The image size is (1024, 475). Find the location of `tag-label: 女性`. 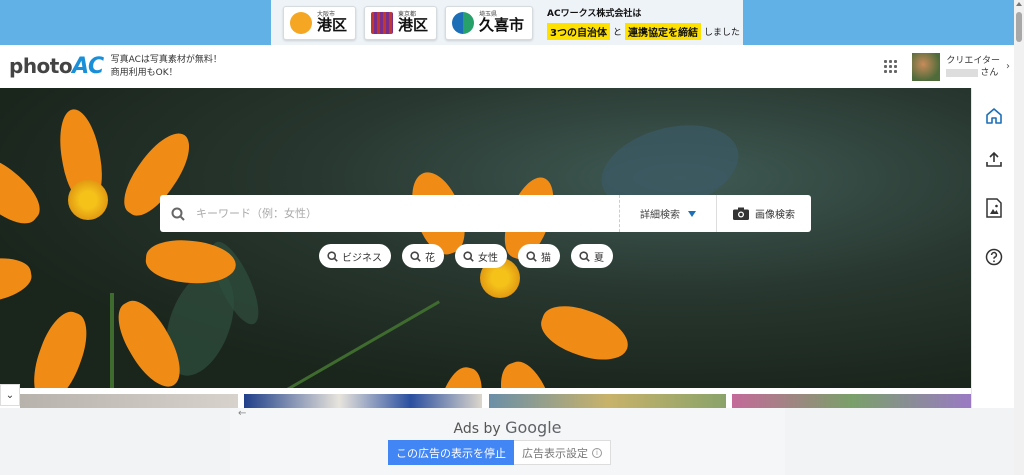

tag-label: 女性 is located at coordinates (488, 258).